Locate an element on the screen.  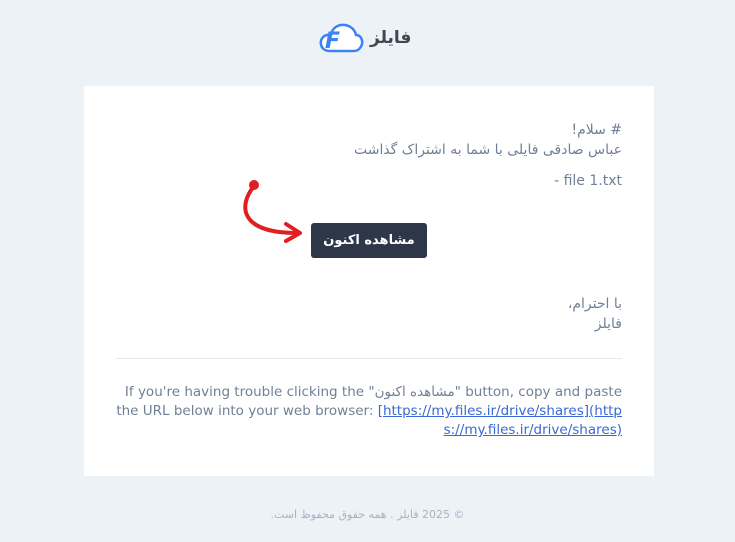
greeting-title: # سلام! is located at coordinates (596, 130).